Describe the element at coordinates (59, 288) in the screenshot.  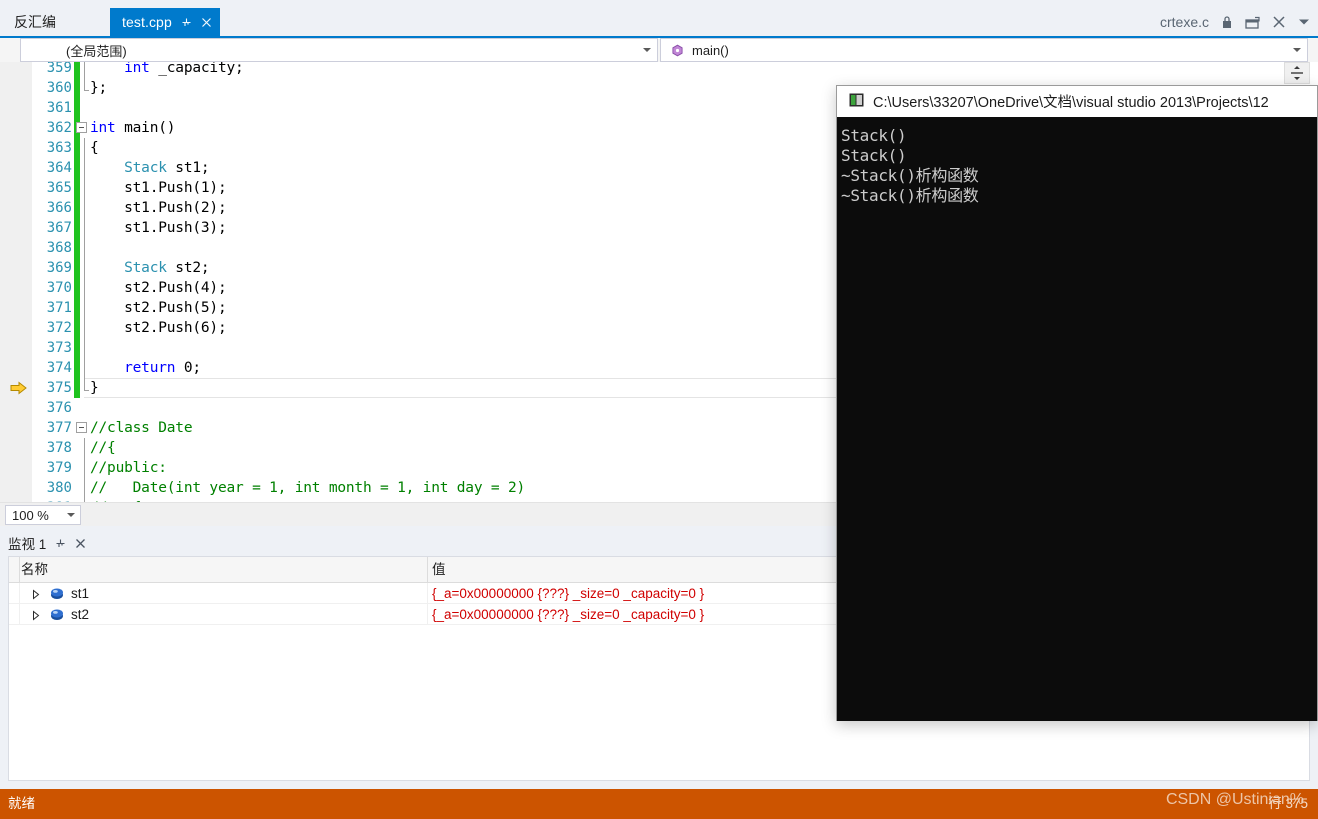
I see `line-number: 370` at that location.